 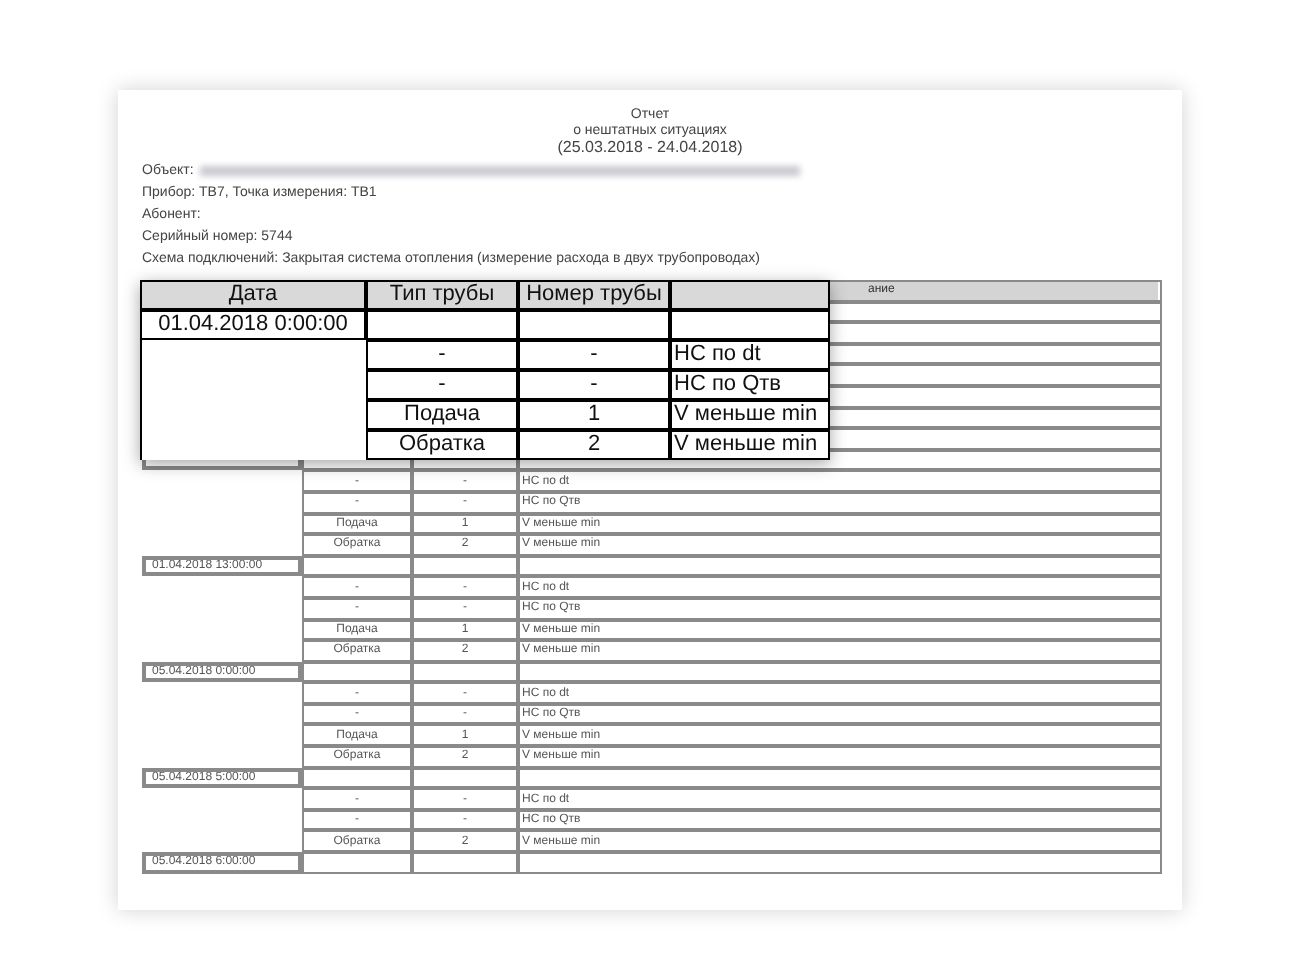 I want to click on description-cell: НС по dt, so click(x=750, y=355).